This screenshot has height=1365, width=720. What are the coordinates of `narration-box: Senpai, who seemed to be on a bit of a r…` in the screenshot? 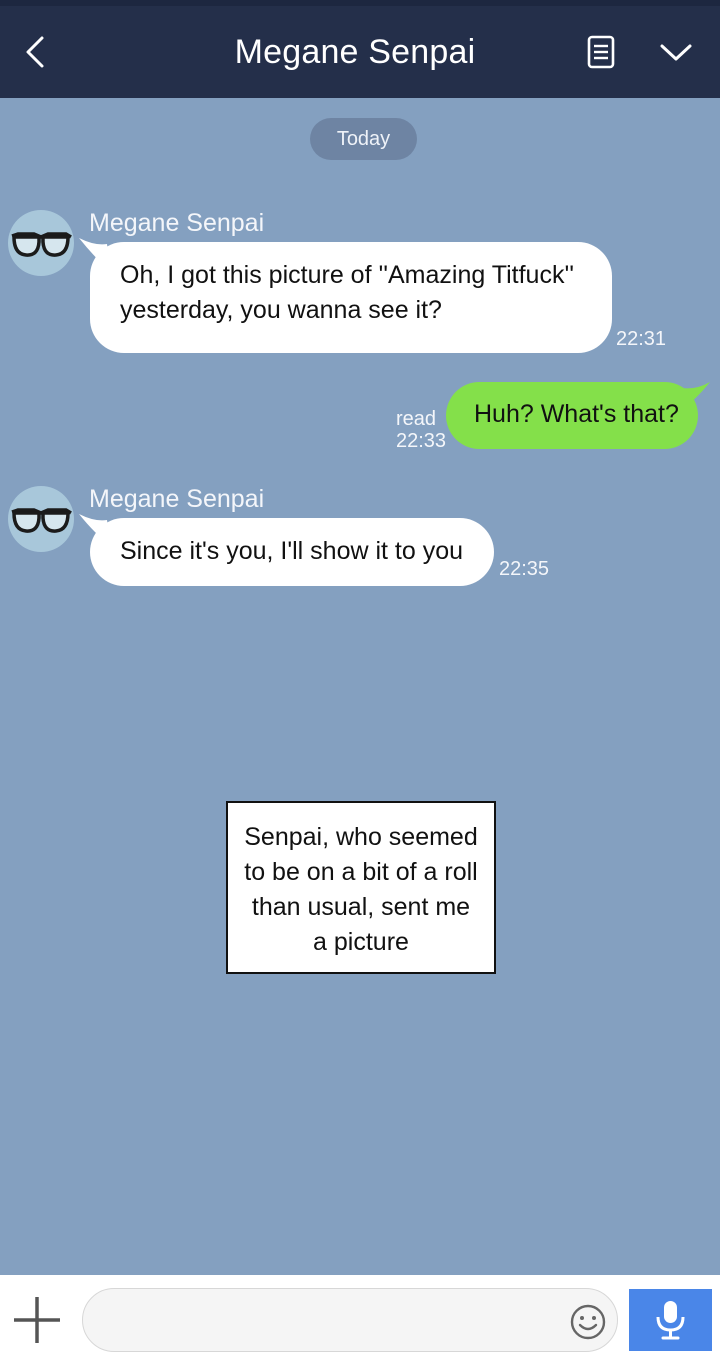 It's located at (361, 887).